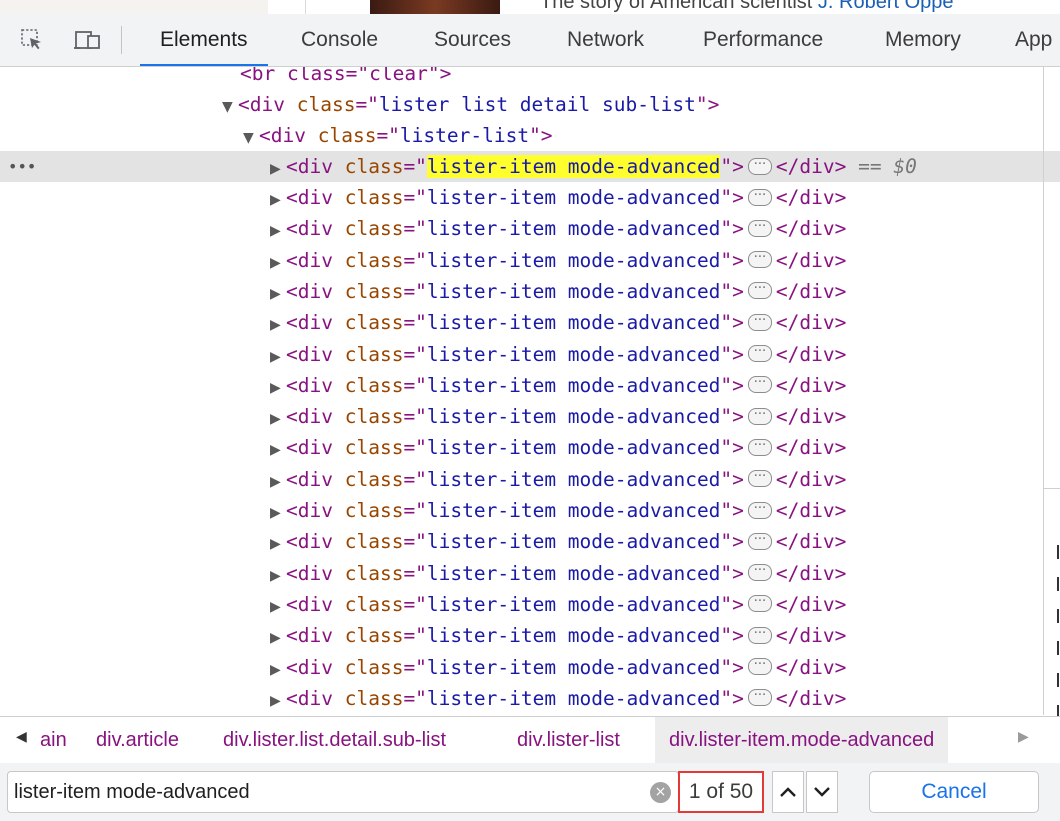 This screenshot has height=821, width=1060. What do you see at coordinates (923, 40) in the screenshot?
I see `tab-memory: Memory` at bounding box center [923, 40].